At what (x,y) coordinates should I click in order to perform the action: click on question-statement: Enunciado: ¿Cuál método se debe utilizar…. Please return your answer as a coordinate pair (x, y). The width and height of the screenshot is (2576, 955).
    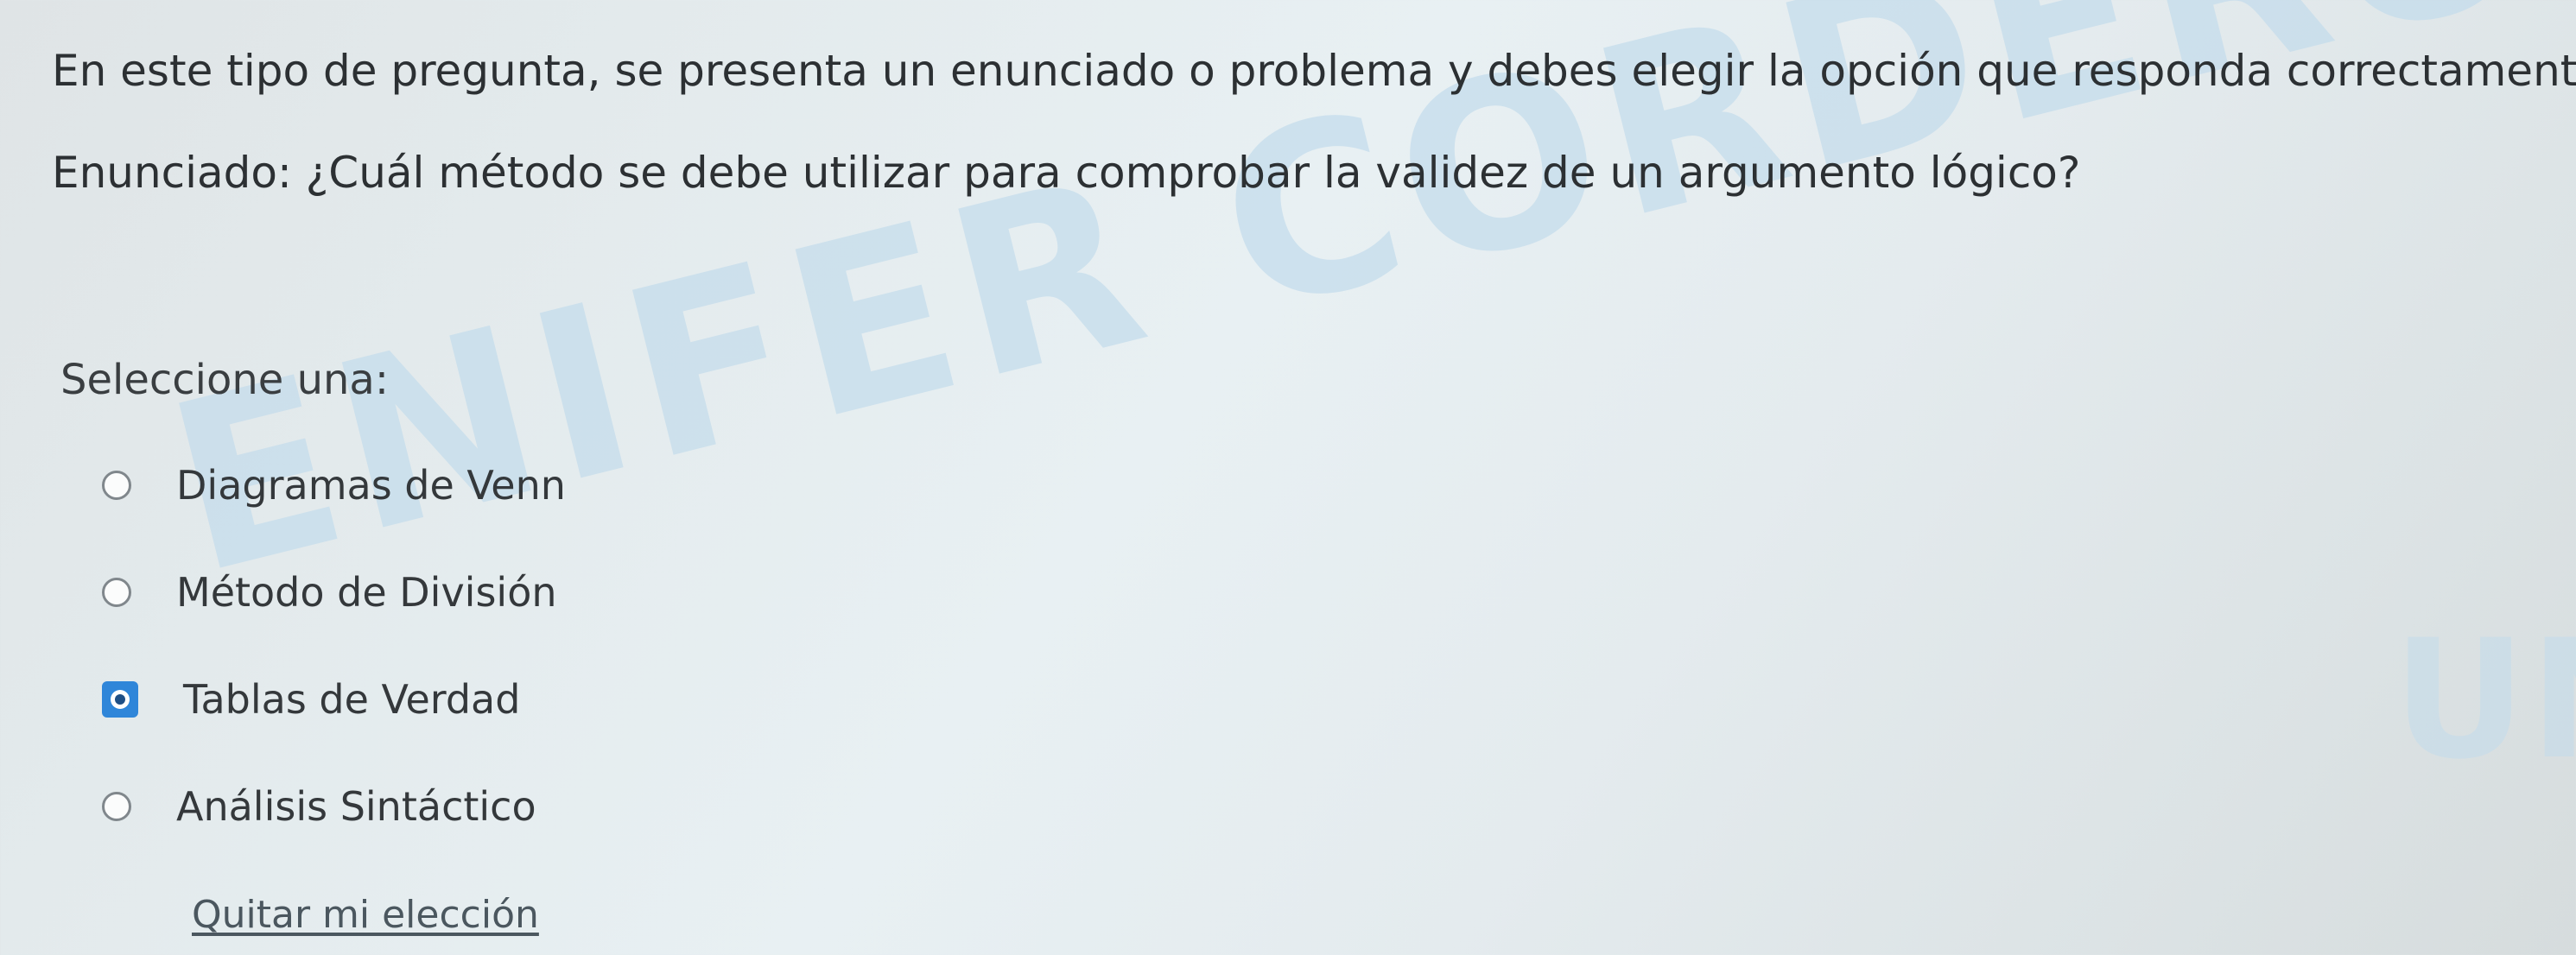
    Looking at the image, I should click on (1066, 173).